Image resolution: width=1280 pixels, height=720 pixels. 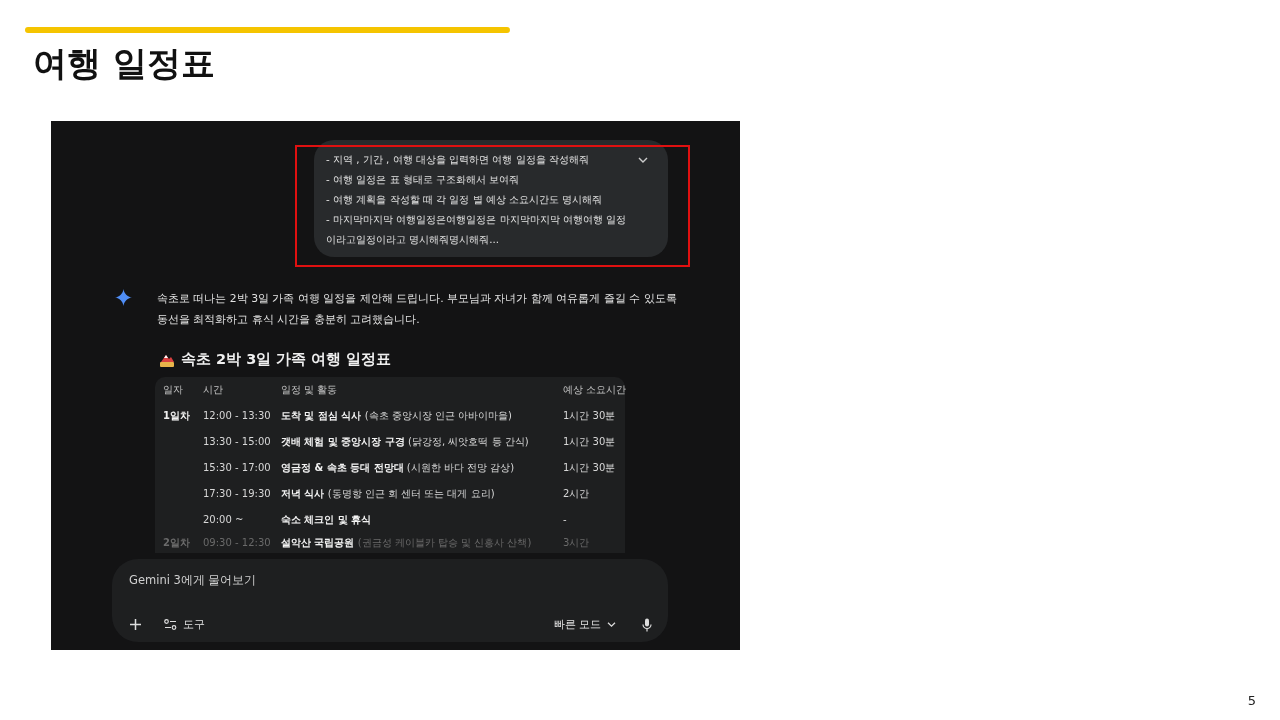 I want to click on column-header: 일자, so click(x=173, y=389).